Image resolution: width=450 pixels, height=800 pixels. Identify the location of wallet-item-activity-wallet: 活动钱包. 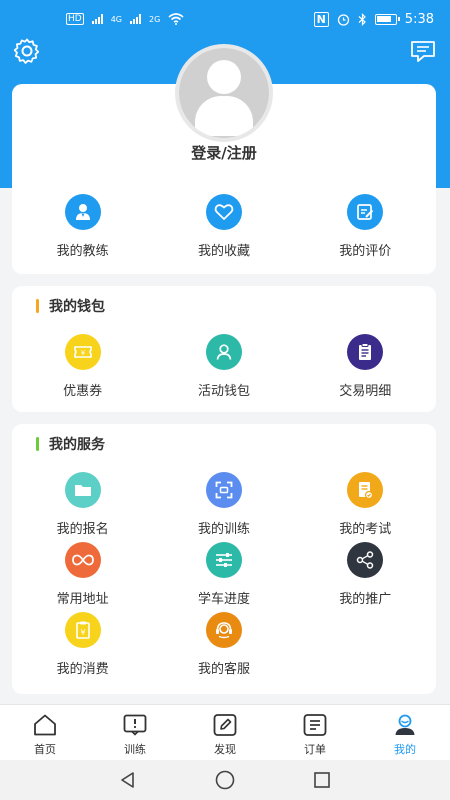
(223, 366).